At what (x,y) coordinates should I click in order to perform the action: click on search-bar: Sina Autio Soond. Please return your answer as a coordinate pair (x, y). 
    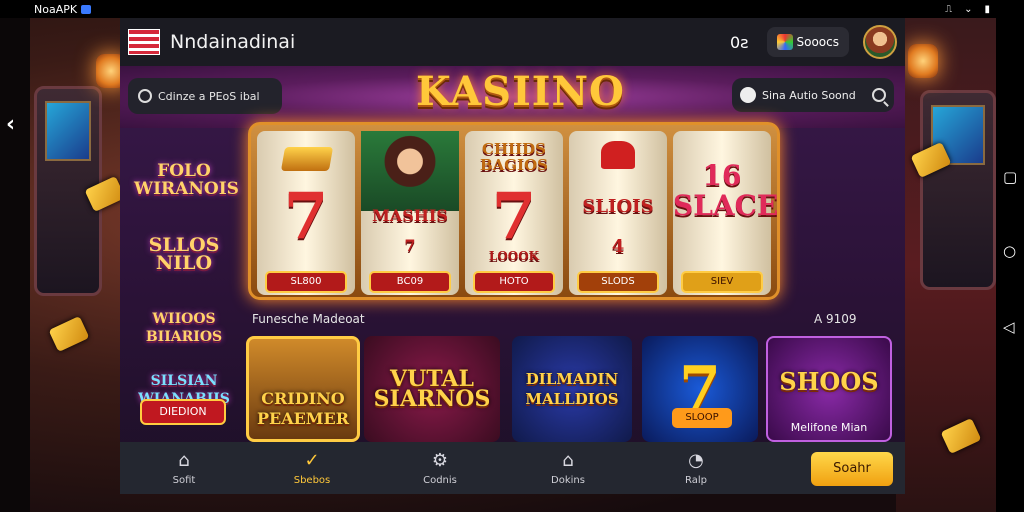
    Looking at the image, I should click on (813, 95).